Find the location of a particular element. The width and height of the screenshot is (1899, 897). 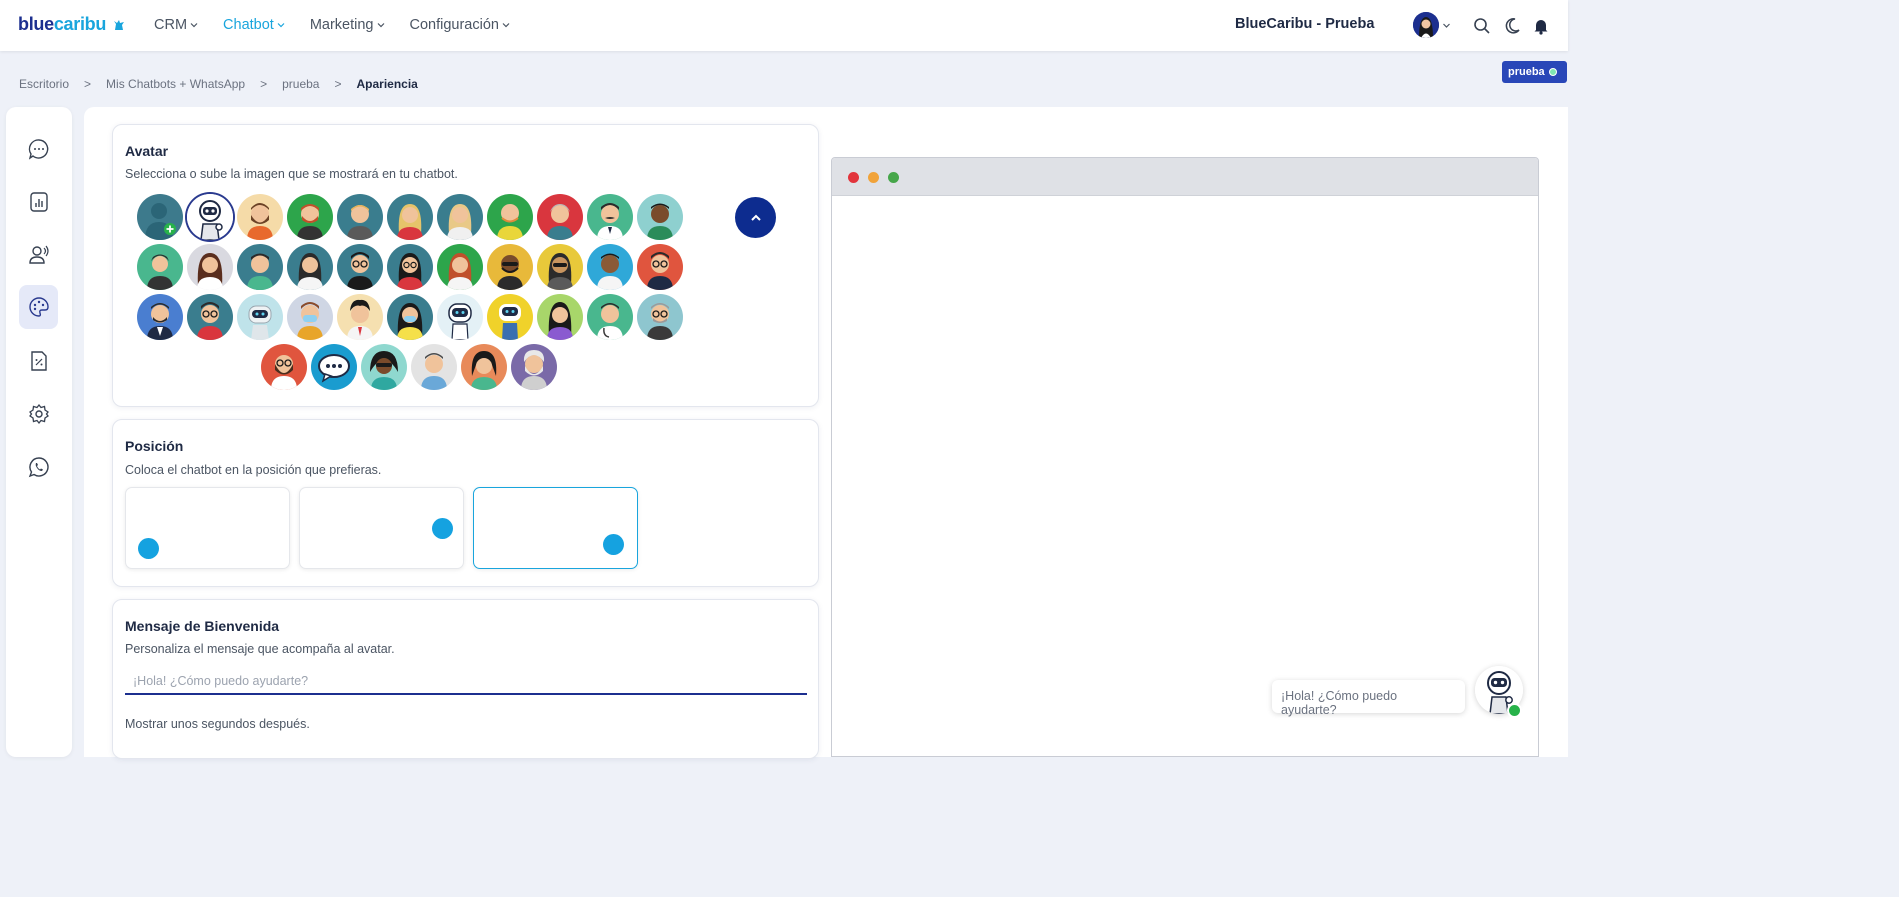

contacts-icon is located at coordinates (38, 254).